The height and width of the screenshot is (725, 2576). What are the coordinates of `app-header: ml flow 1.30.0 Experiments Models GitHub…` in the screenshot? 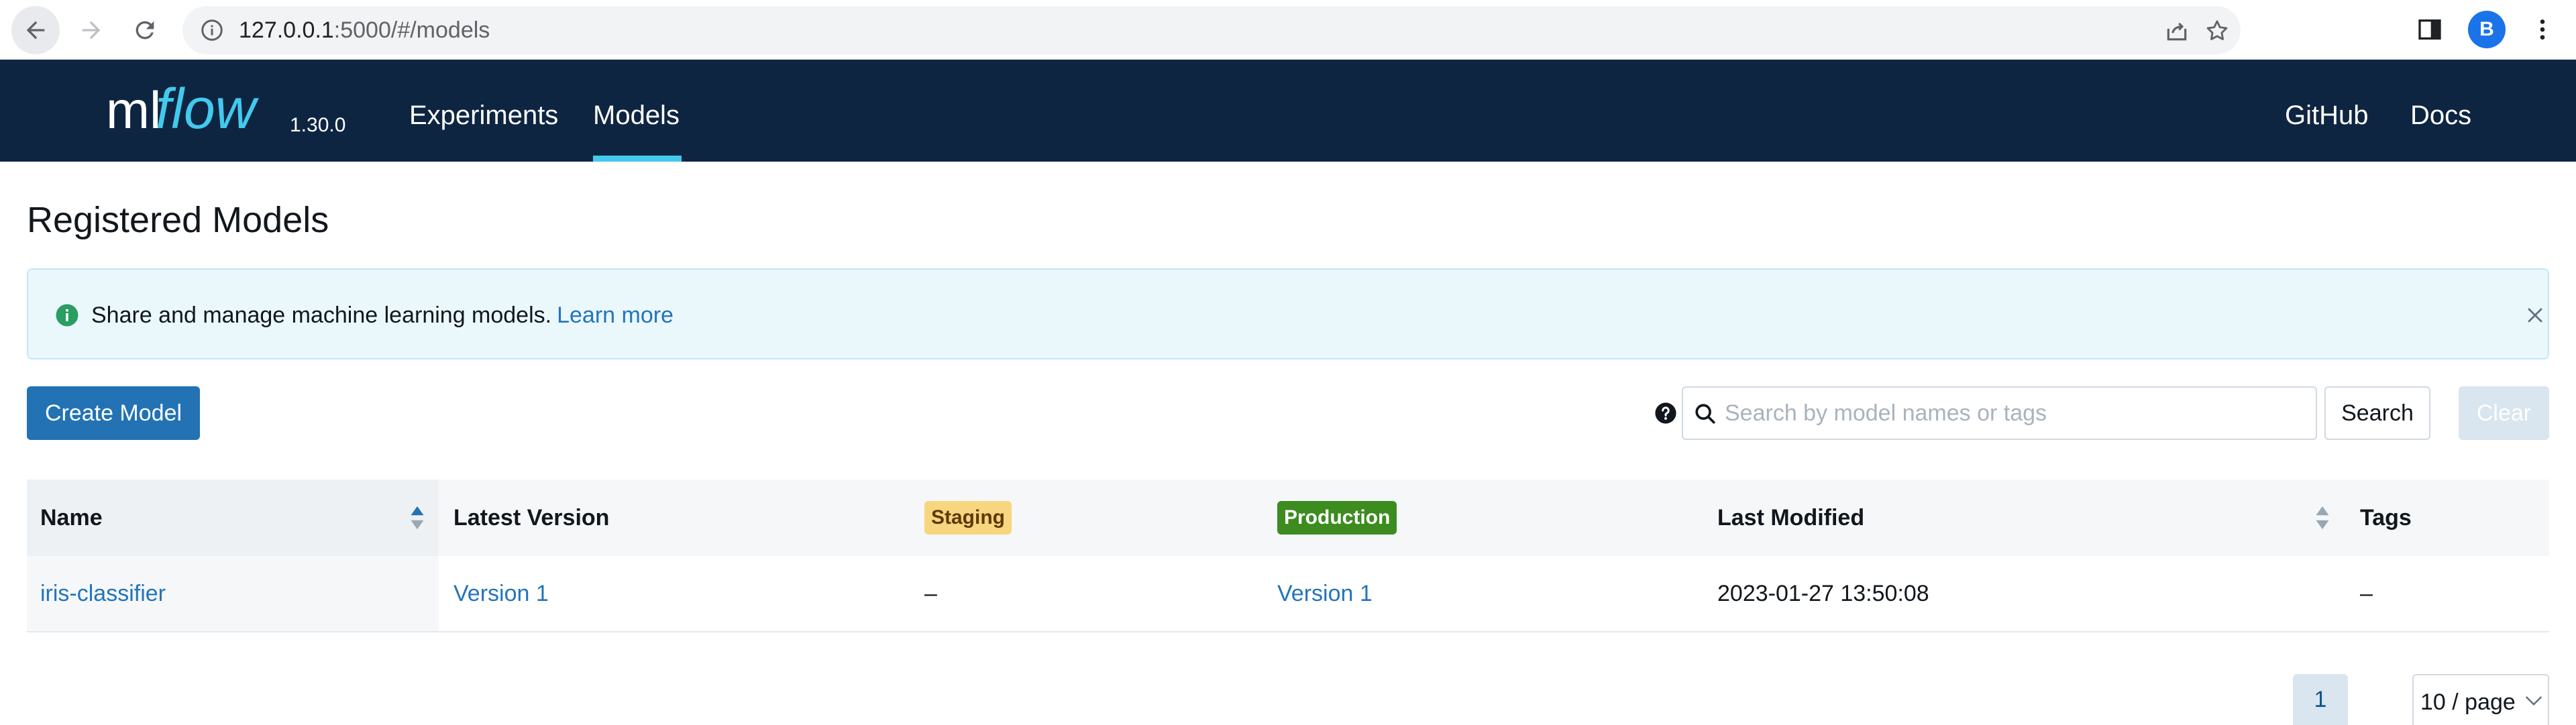 It's located at (1288, 111).